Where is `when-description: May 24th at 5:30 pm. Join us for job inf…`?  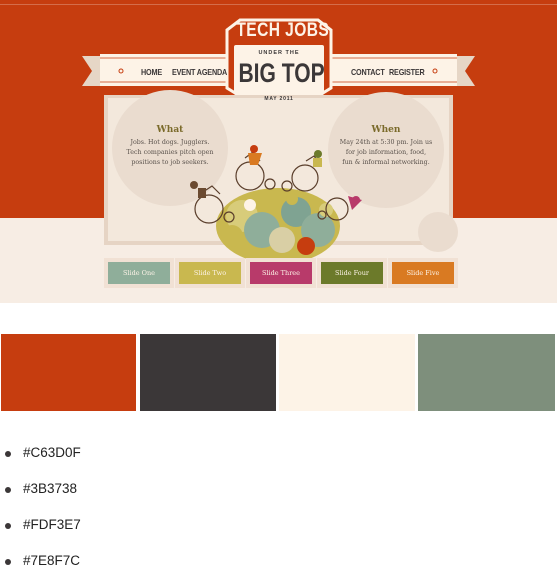 when-description: May 24th at 5:30 pm. Join us for job inf… is located at coordinates (386, 153).